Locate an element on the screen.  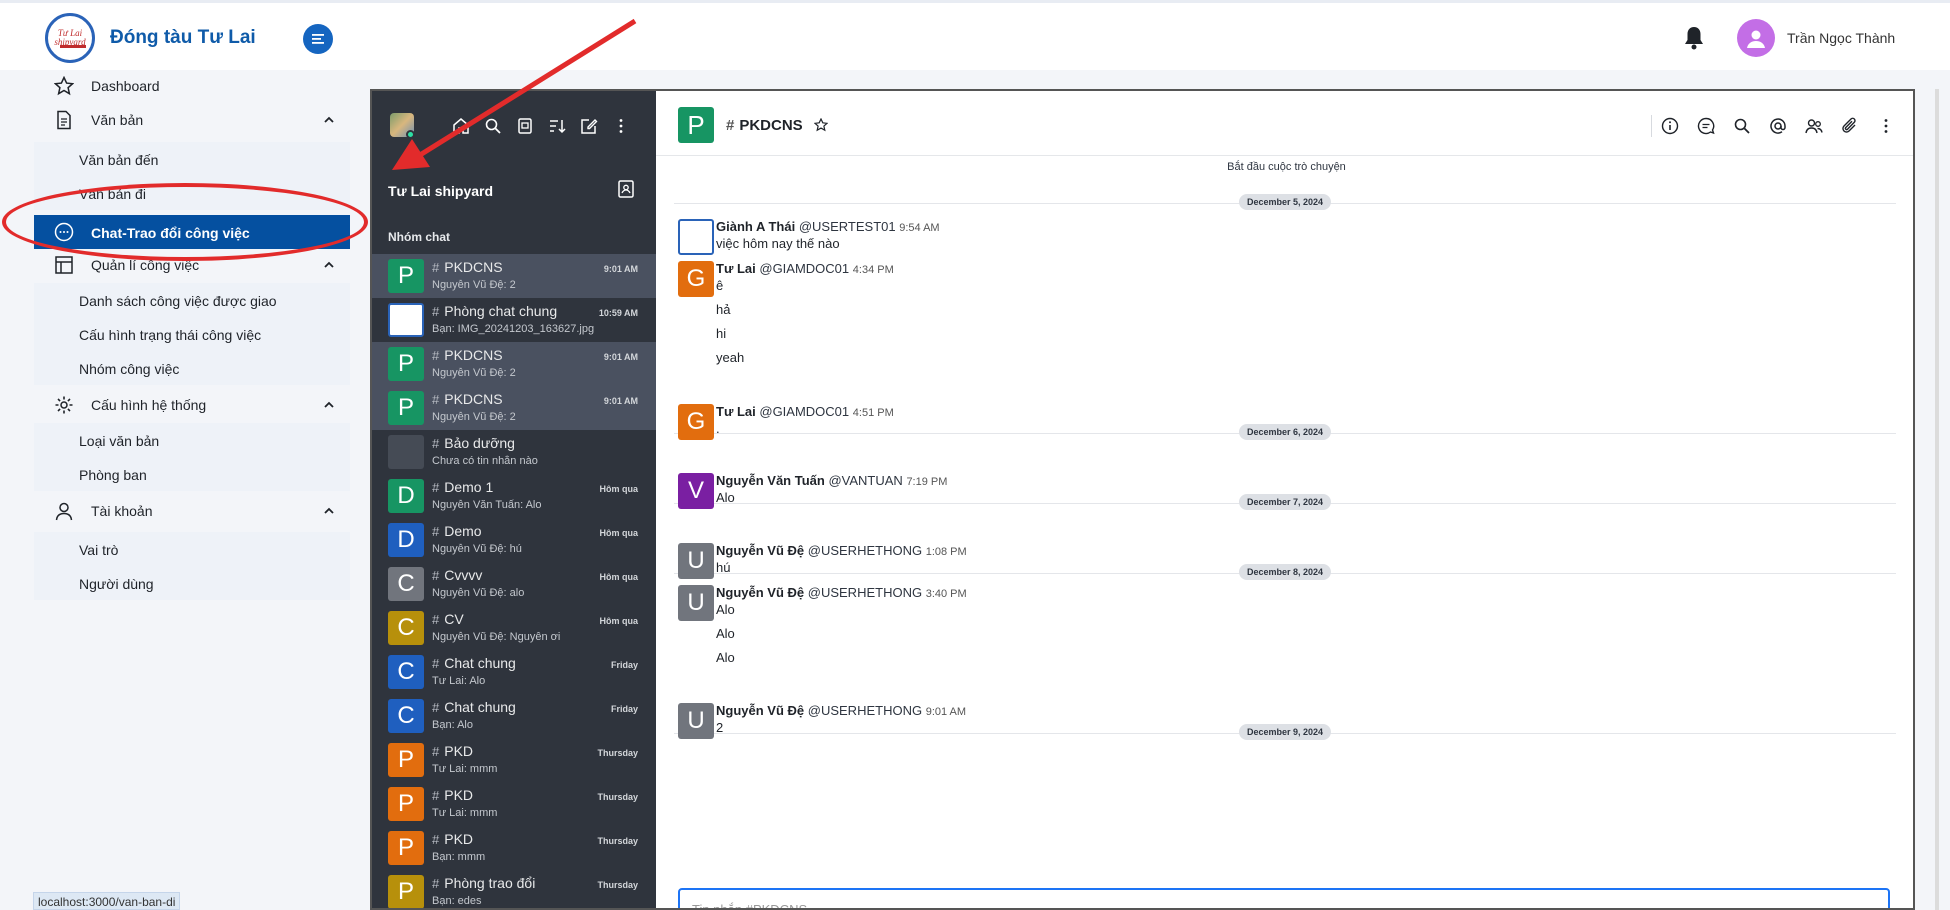
message-time: 4:51 PM is located at coordinates (873, 413).